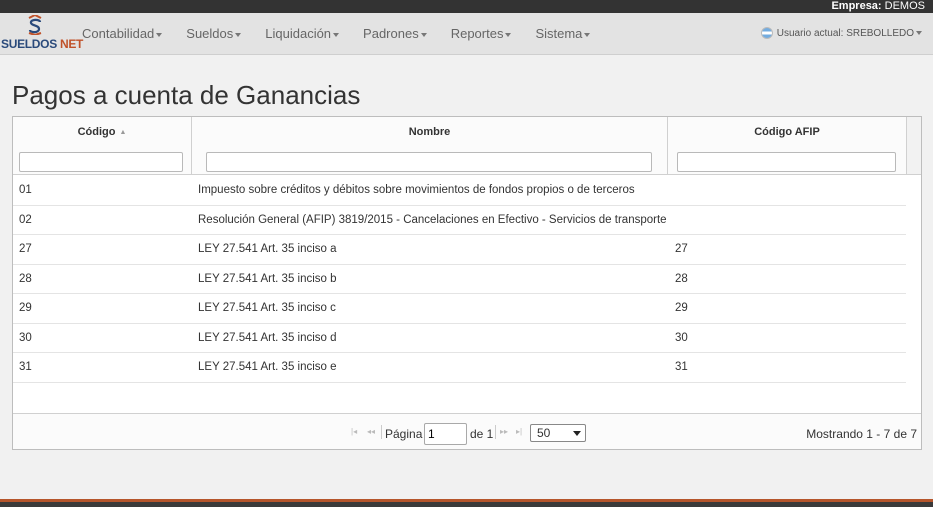 The image size is (933, 507). I want to click on column-label: Código, so click(96, 132).